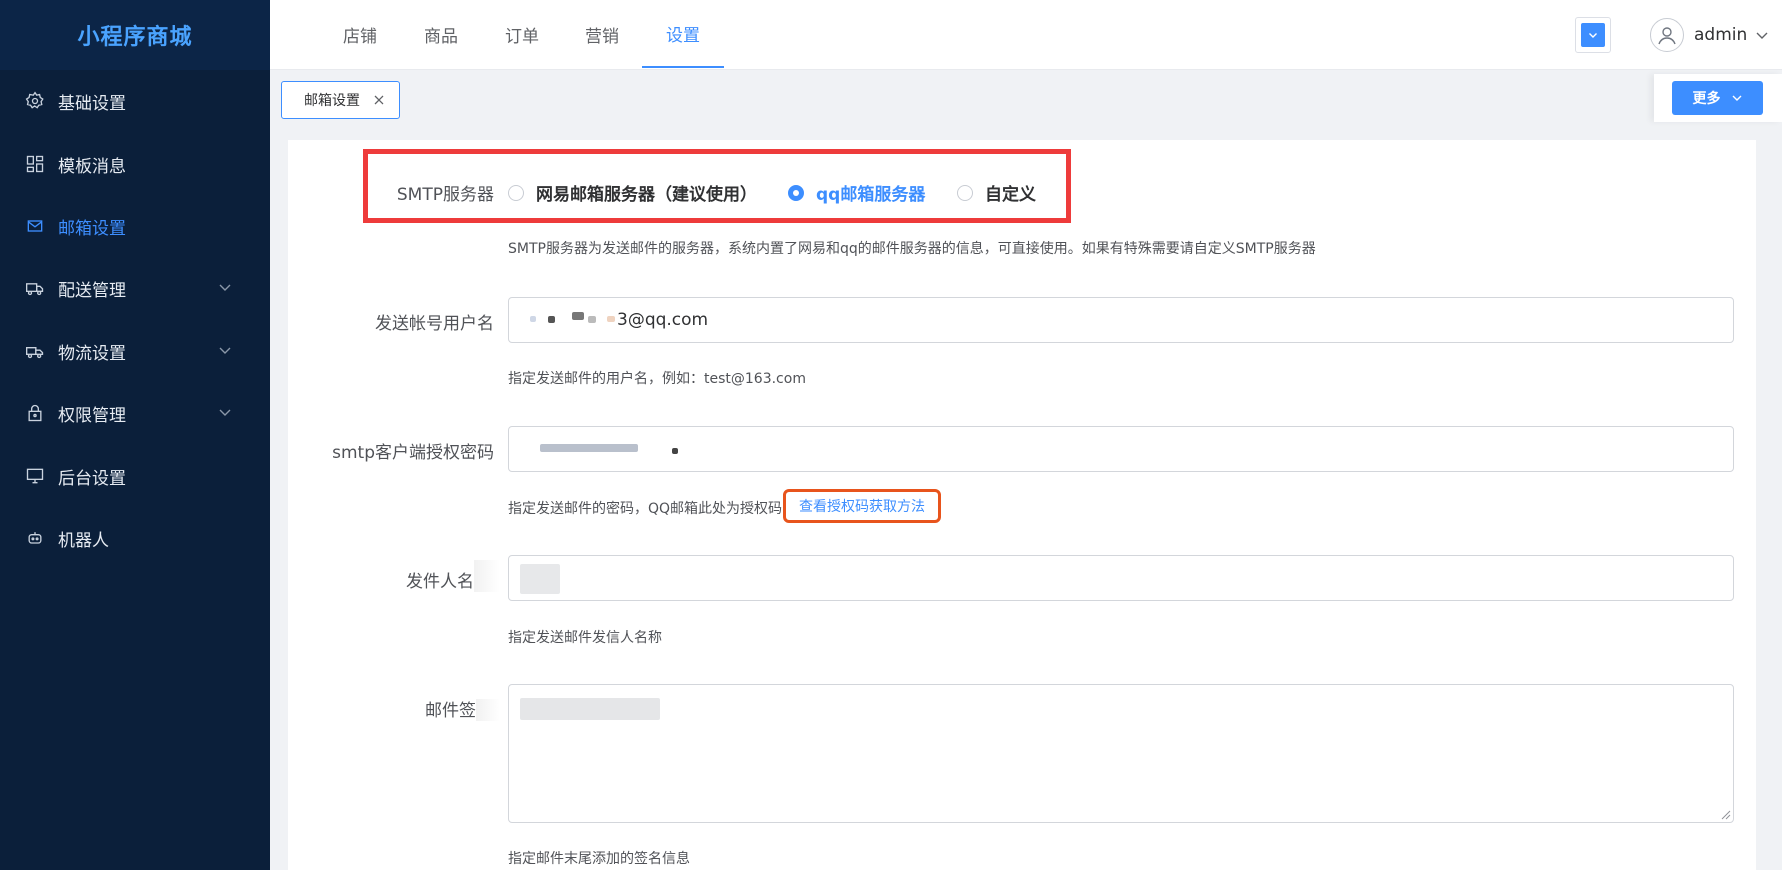  Describe the element at coordinates (1121, 753) in the screenshot. I see `signature-textarea` at that location.